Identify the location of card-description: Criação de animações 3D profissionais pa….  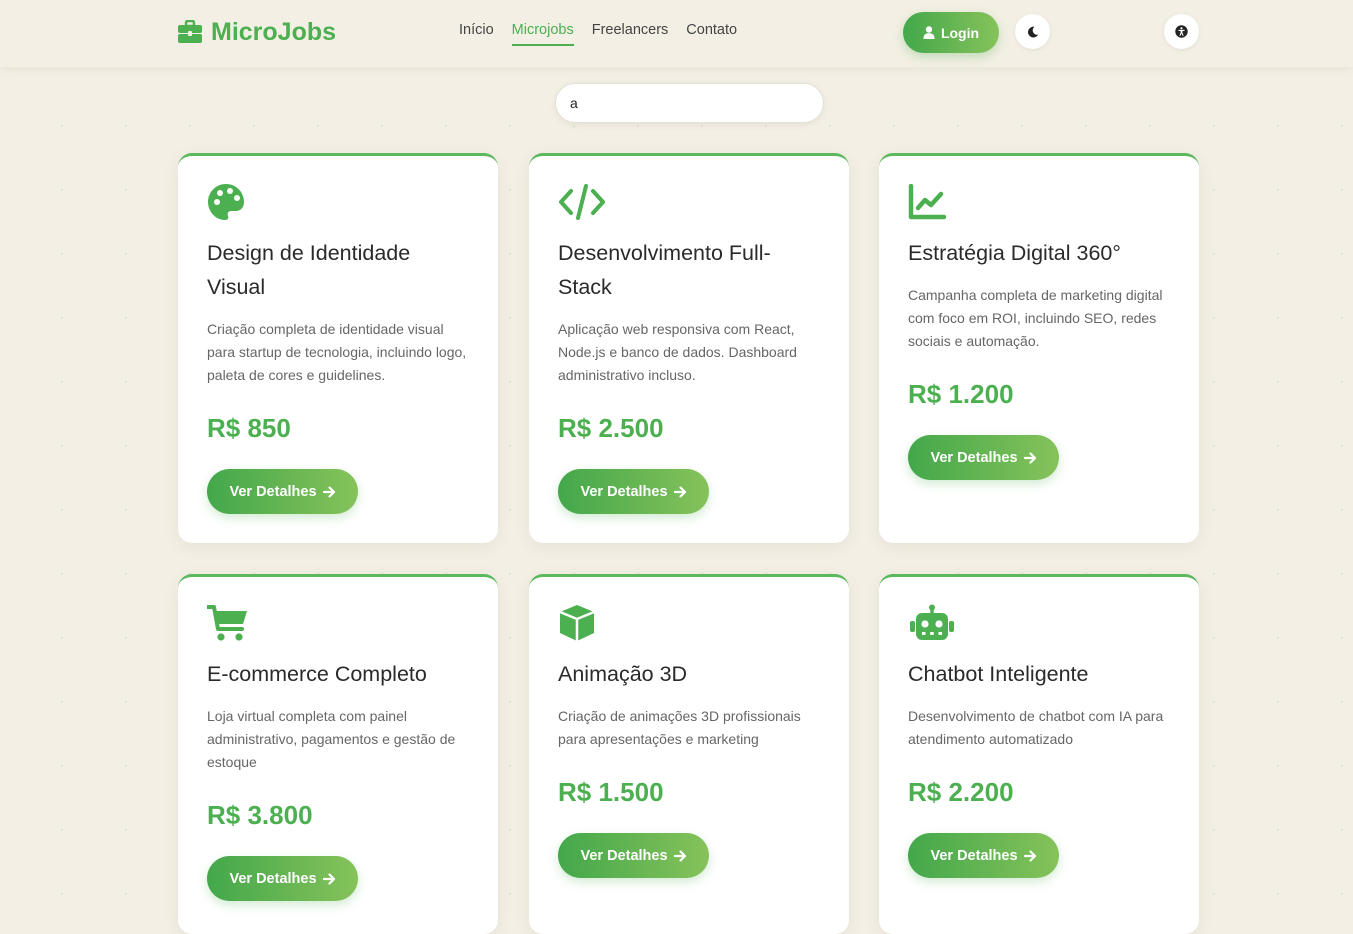
(679, 727).